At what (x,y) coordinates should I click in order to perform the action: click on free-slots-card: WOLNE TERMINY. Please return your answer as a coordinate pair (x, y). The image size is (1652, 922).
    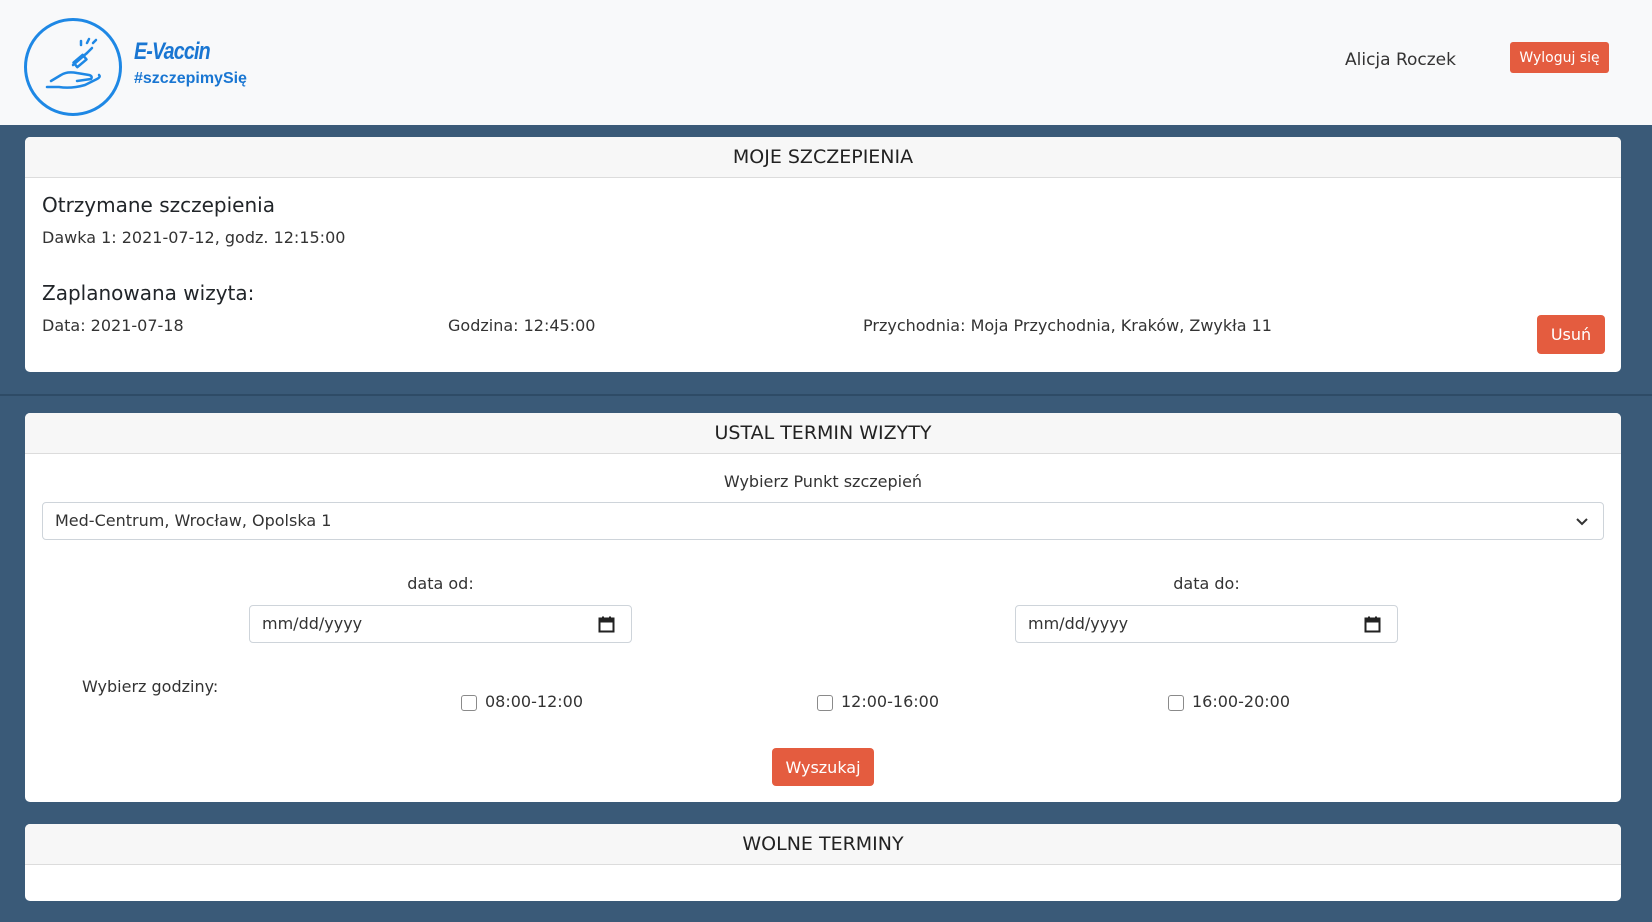
    Looking at the image, I should click on (823, 862).